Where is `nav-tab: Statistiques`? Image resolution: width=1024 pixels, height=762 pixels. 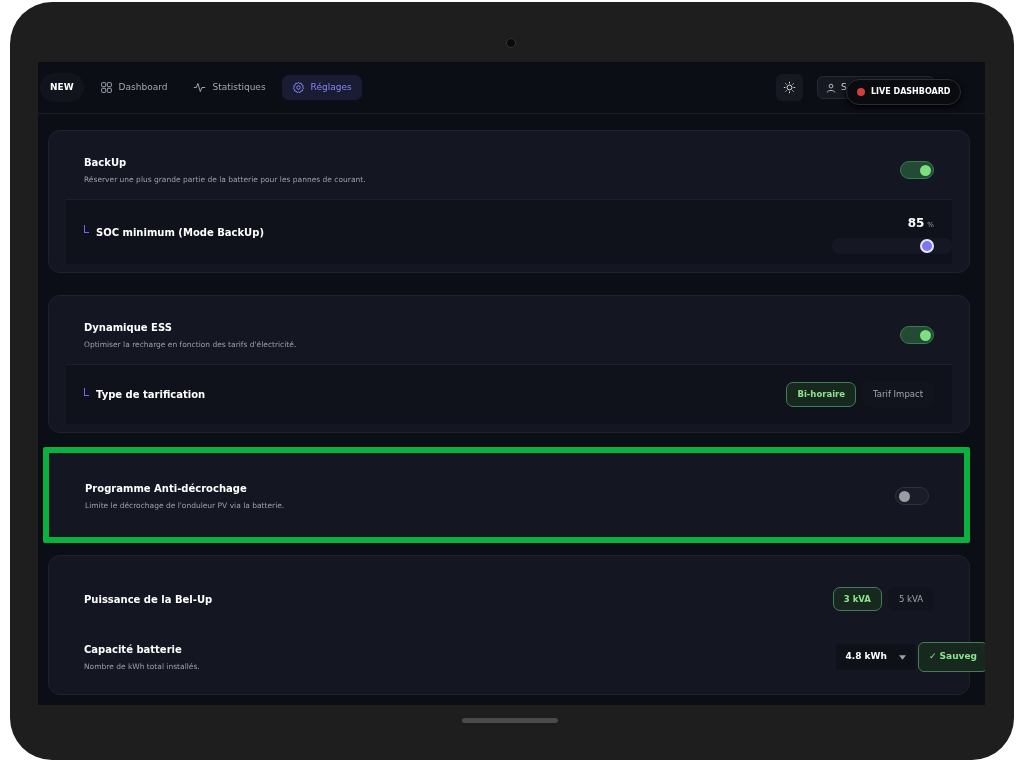 nav-tab: Statistiques is located at coordinates (229, 87).